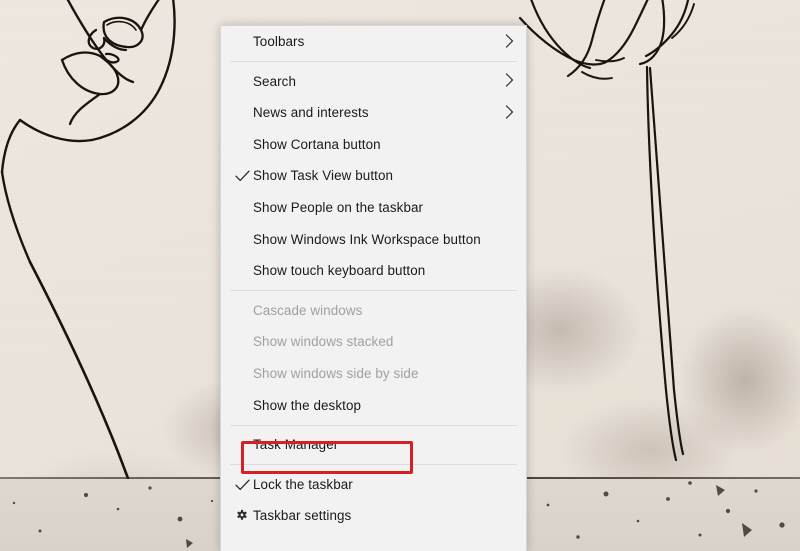  What do you see at coordinates (308, 310) in the screenshot?
I see `menu-item-label: Cascade windows` at bounding box center [308, 310].